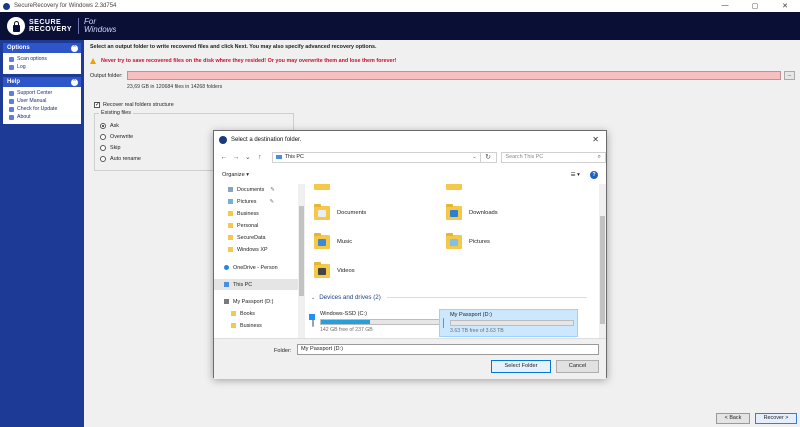 The image size is (800, 427). Describe the element at coordinates (400, 26) in the screenshot. I see `app-banner: SECURE RECOVERY For Windows` at that location.